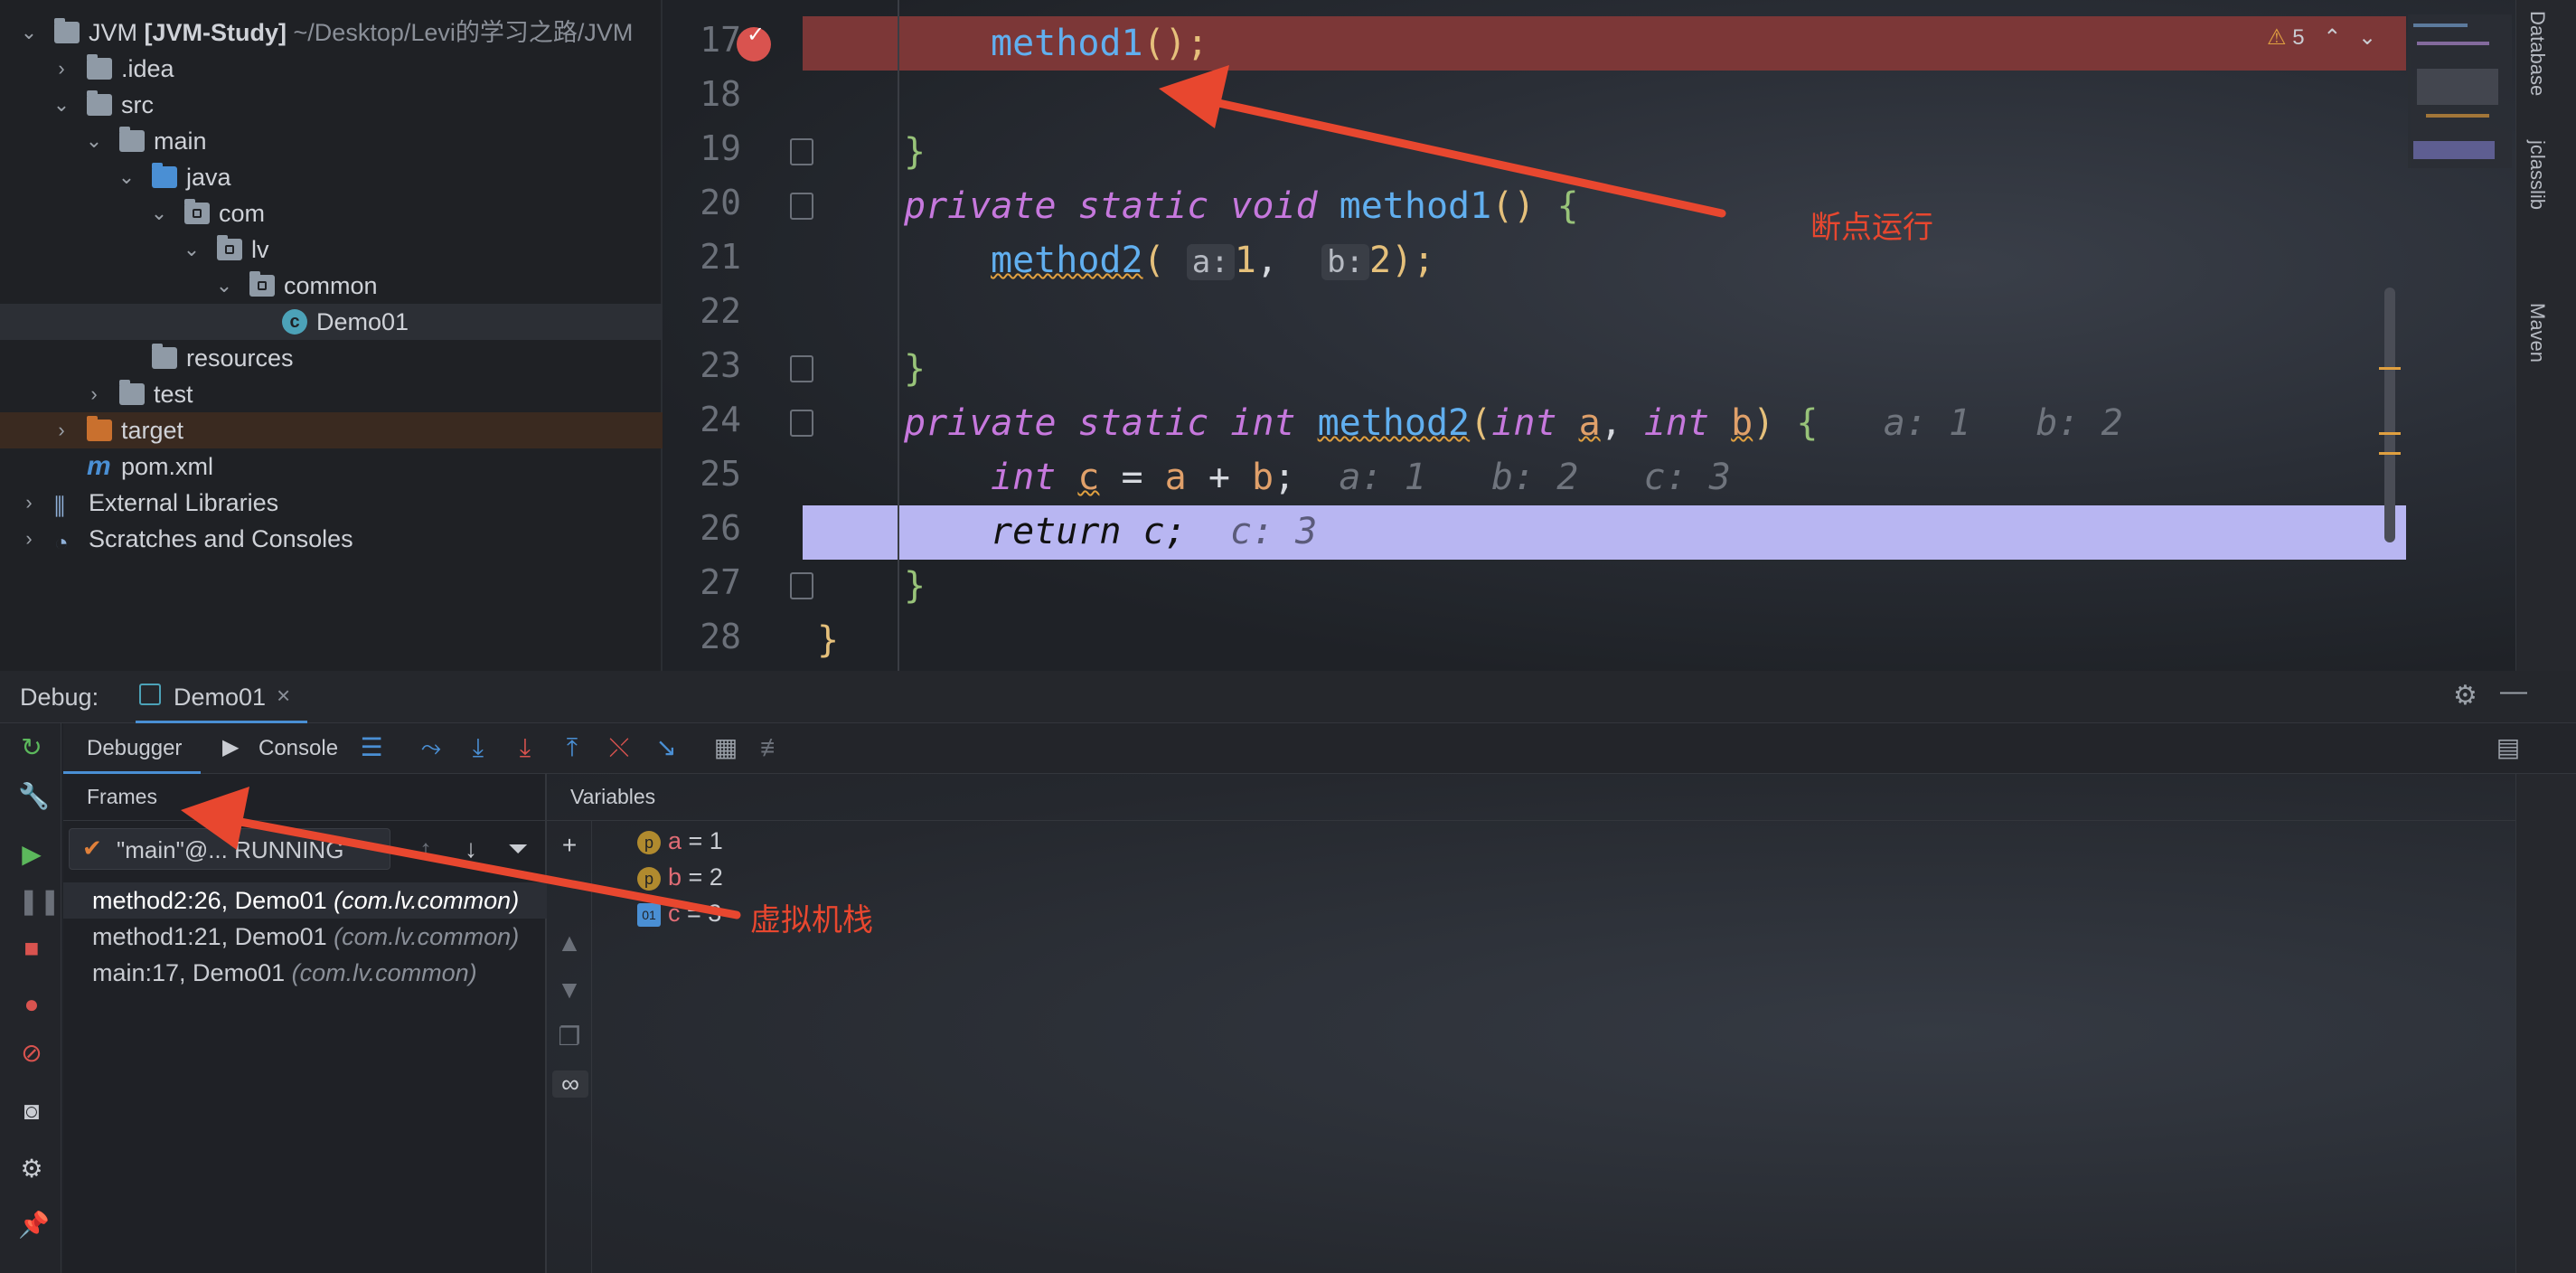 The image size is (2576, 1273). I want to click on arrow-breakpoint-head, so click(1194, 96).